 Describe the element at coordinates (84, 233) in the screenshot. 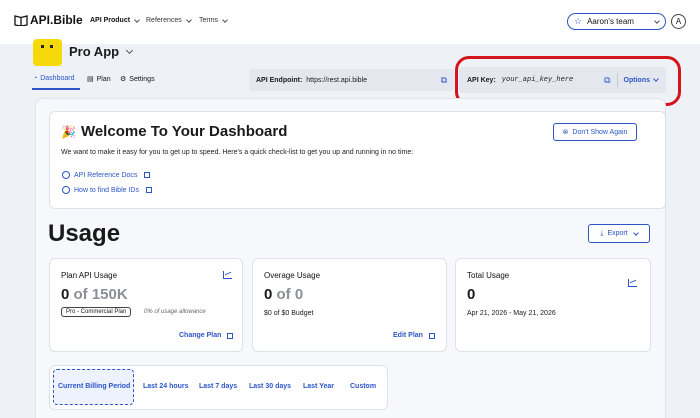

I see `usage-heading: Usage` at that location.